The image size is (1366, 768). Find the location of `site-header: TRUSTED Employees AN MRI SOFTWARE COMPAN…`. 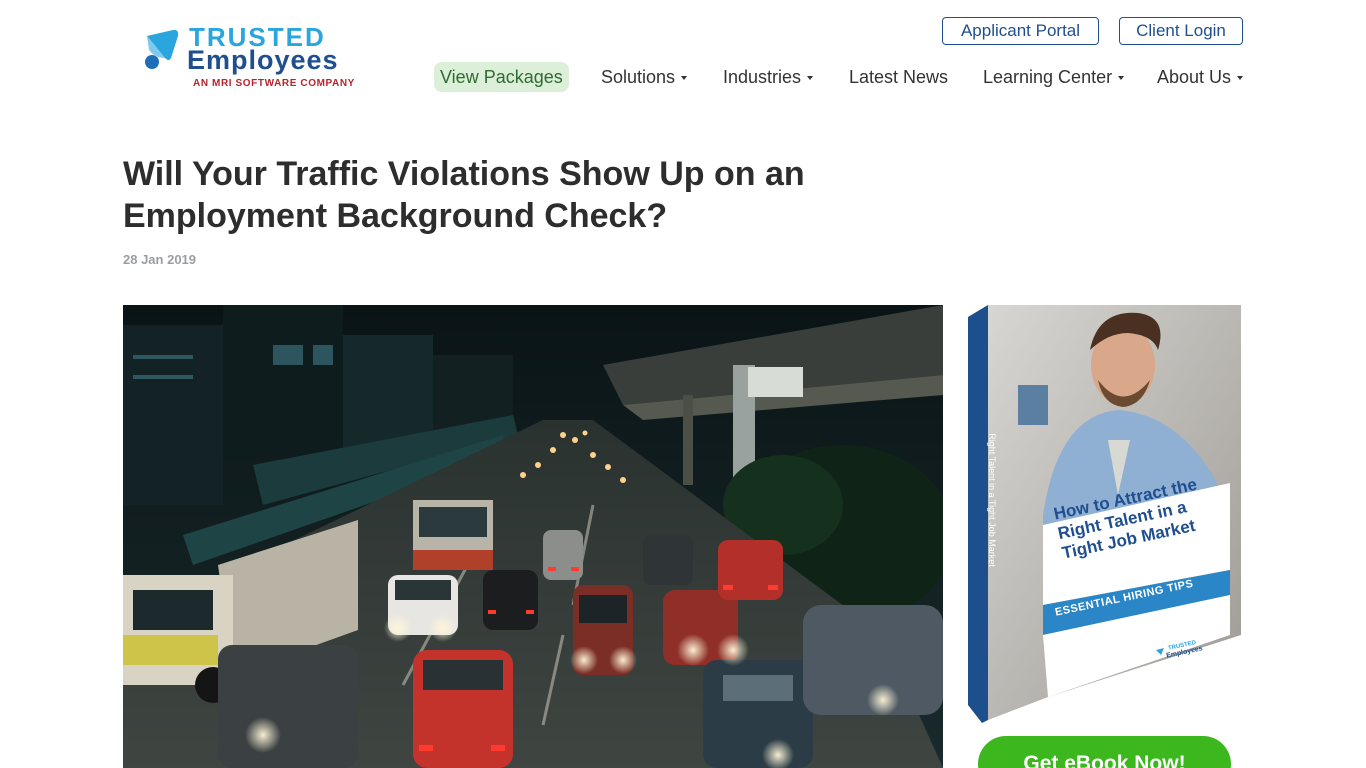

site-header: TRUSTED Employees AN MRI SOFTWARE COMPAN… is located at coordinates (683, 55).